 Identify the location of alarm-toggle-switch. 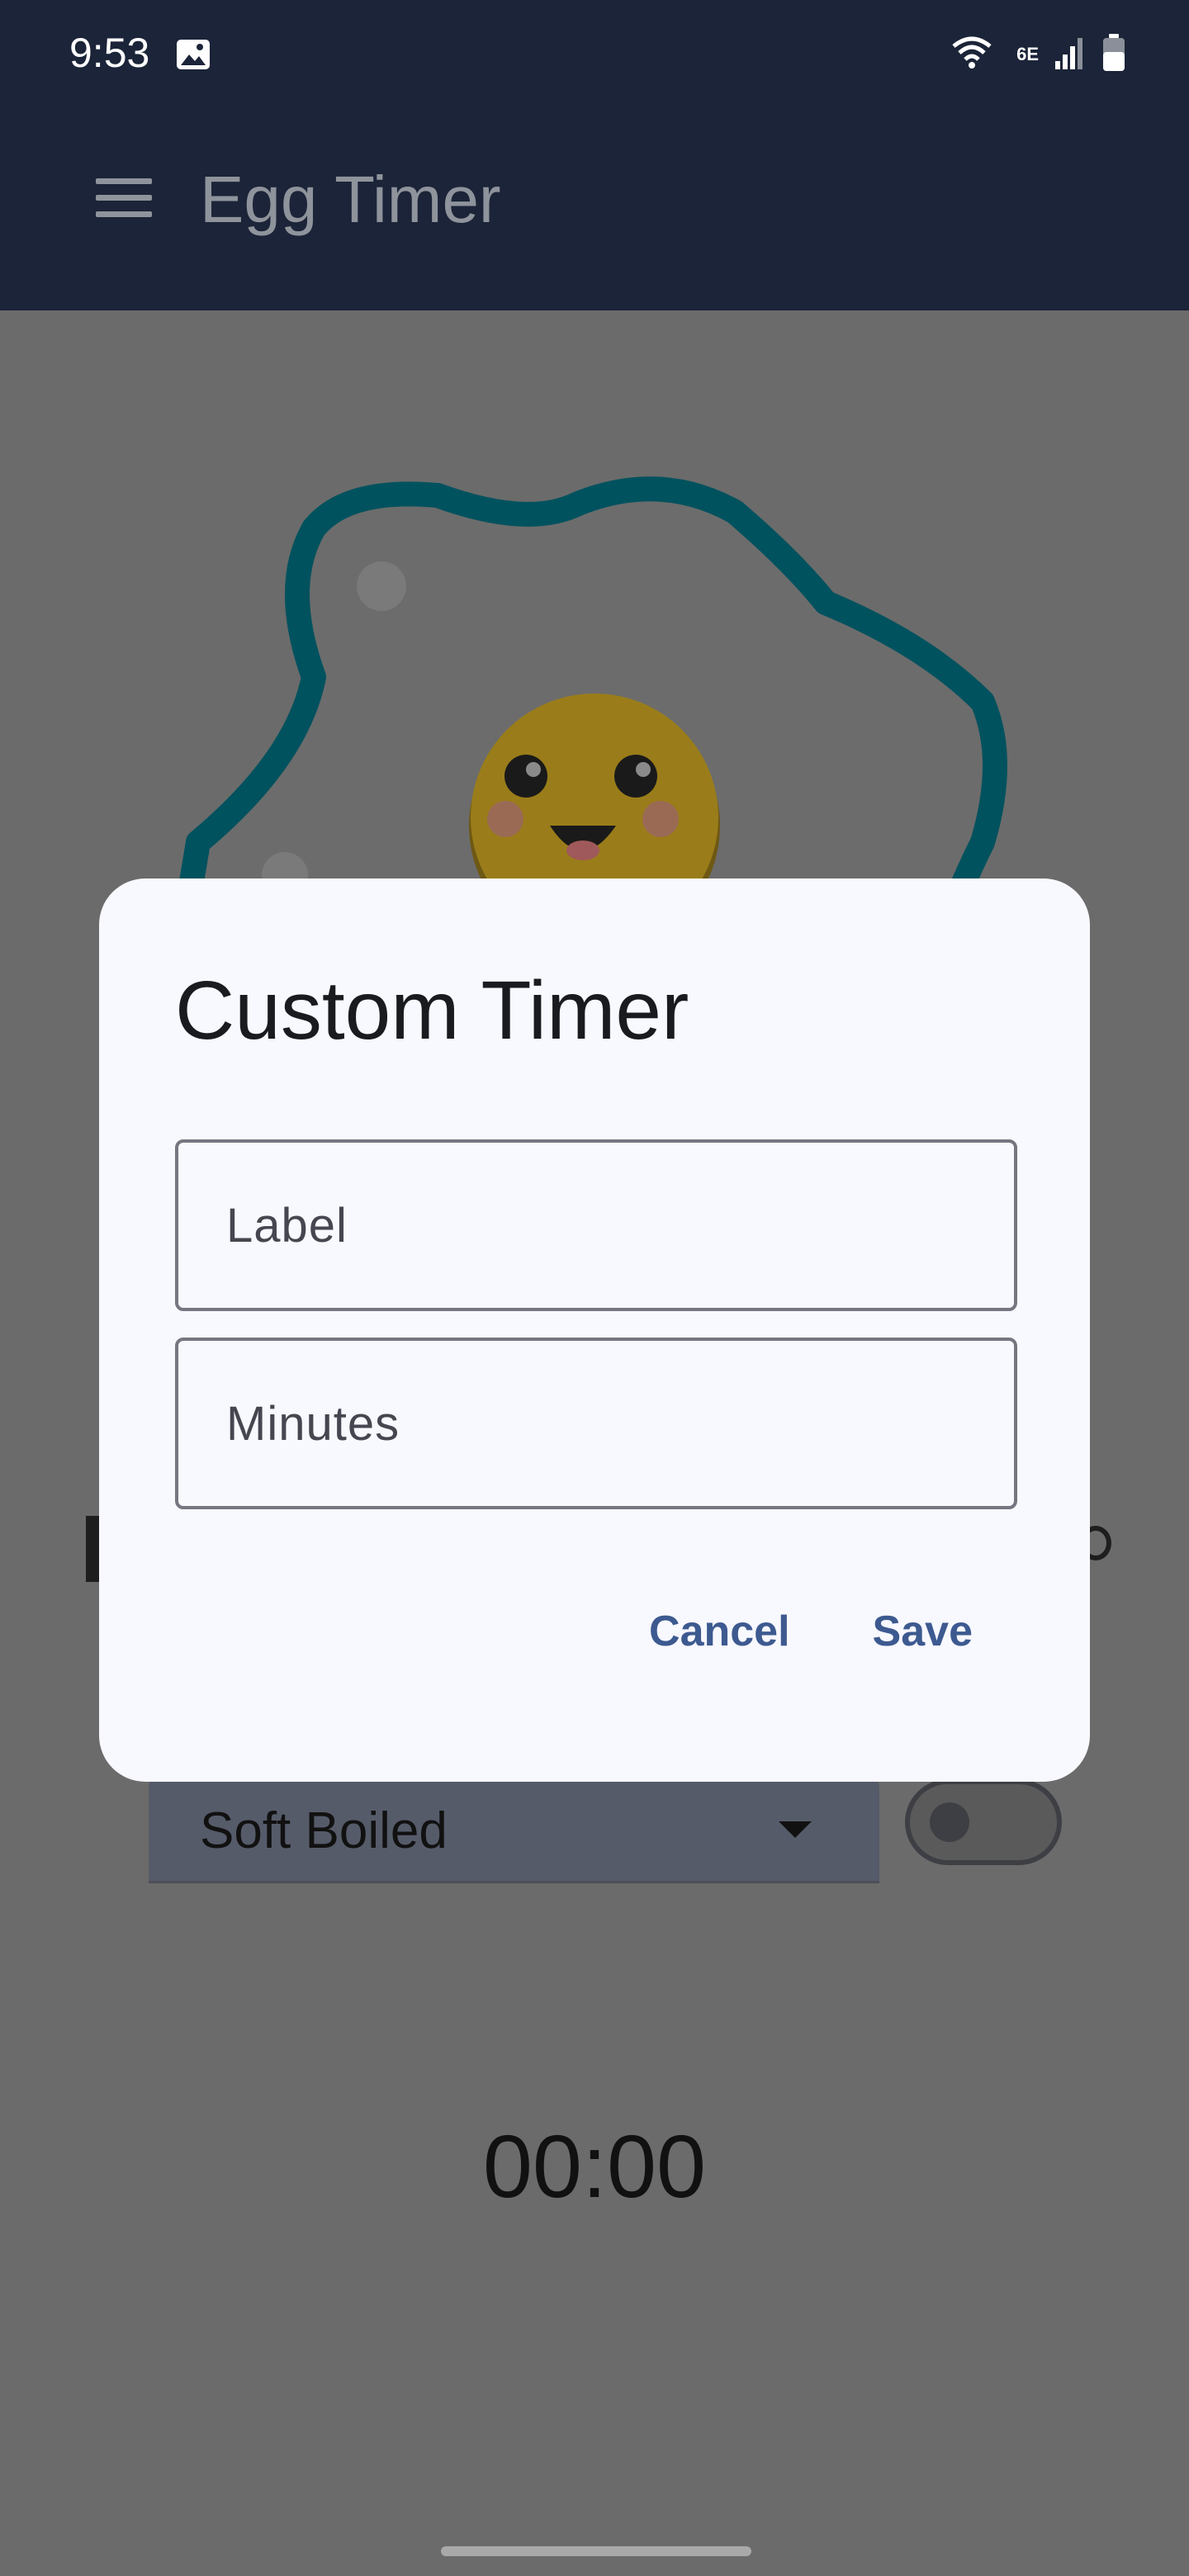
(983, 1822).